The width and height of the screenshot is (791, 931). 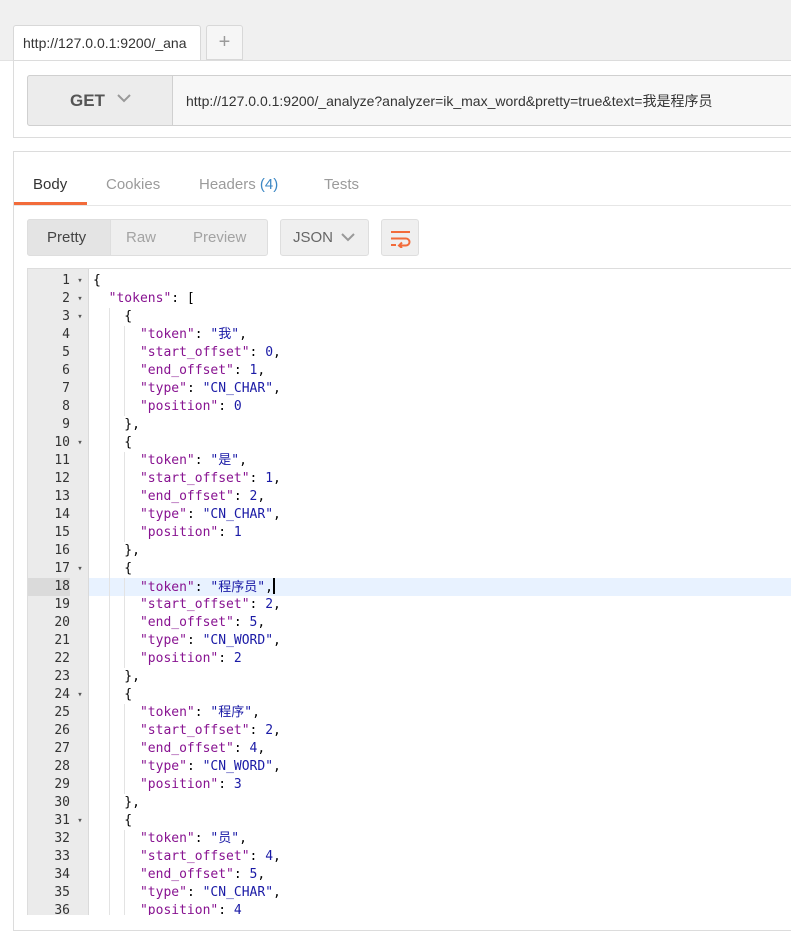 What do you see at coordinates (409, 623) in the screenshot?
I see `code-line: 20 "end_offset": 5,` at bounding box center [409, 623].